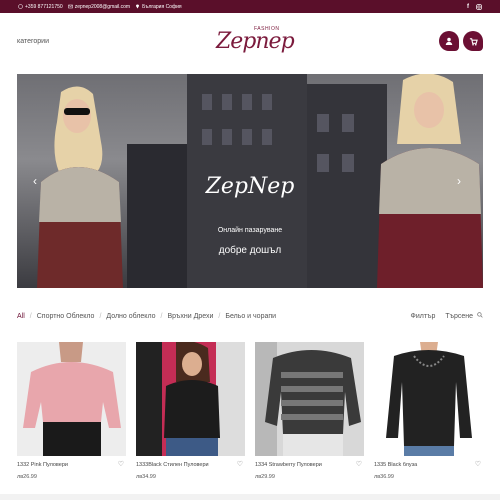  I want to click on hero-subtitle: Онлайн пазаруване, so click(250, 230).